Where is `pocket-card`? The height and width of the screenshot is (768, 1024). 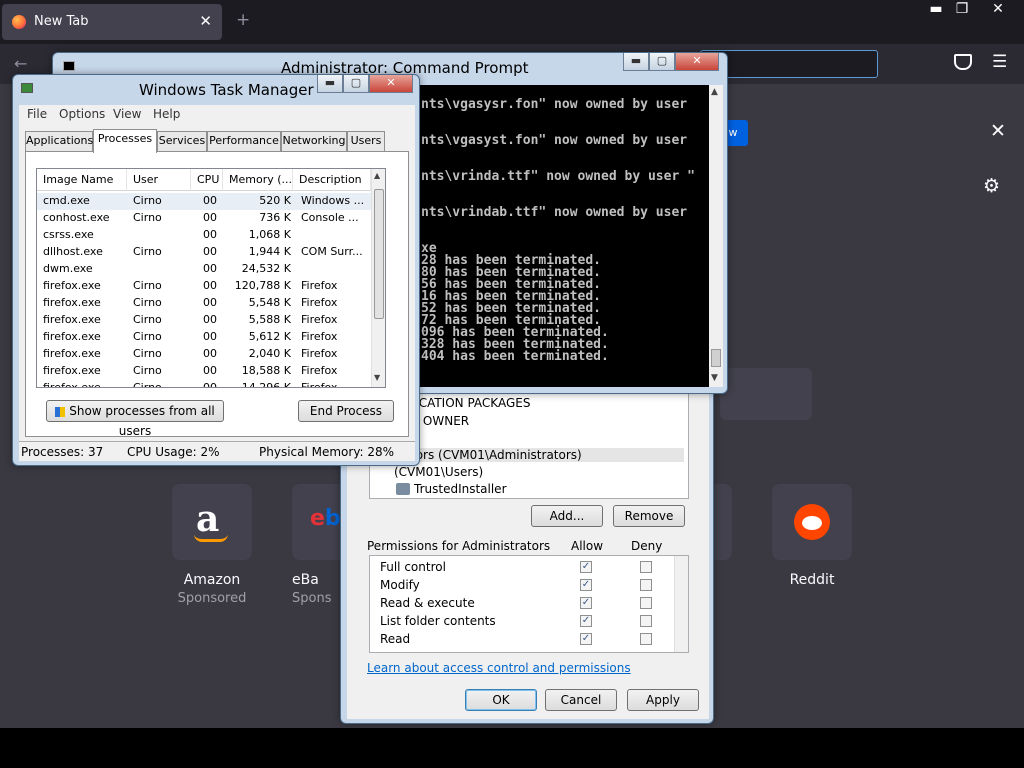 pocket-card is located at coordinates (766, 394).